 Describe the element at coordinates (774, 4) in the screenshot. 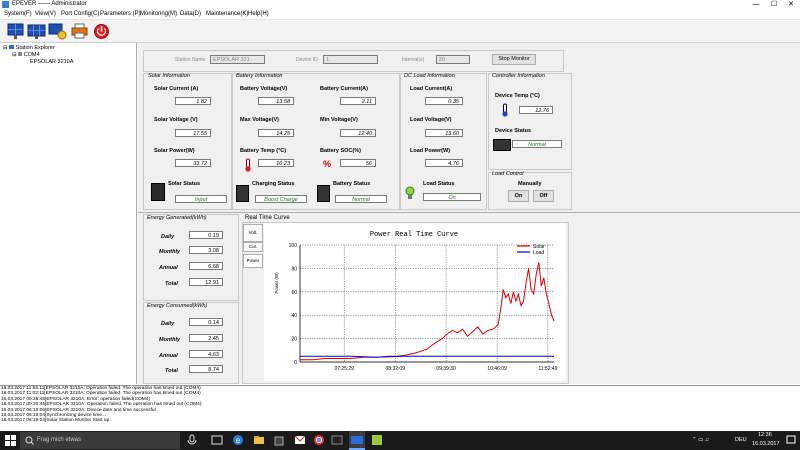

I see `maximize-button: ☐` at that location.